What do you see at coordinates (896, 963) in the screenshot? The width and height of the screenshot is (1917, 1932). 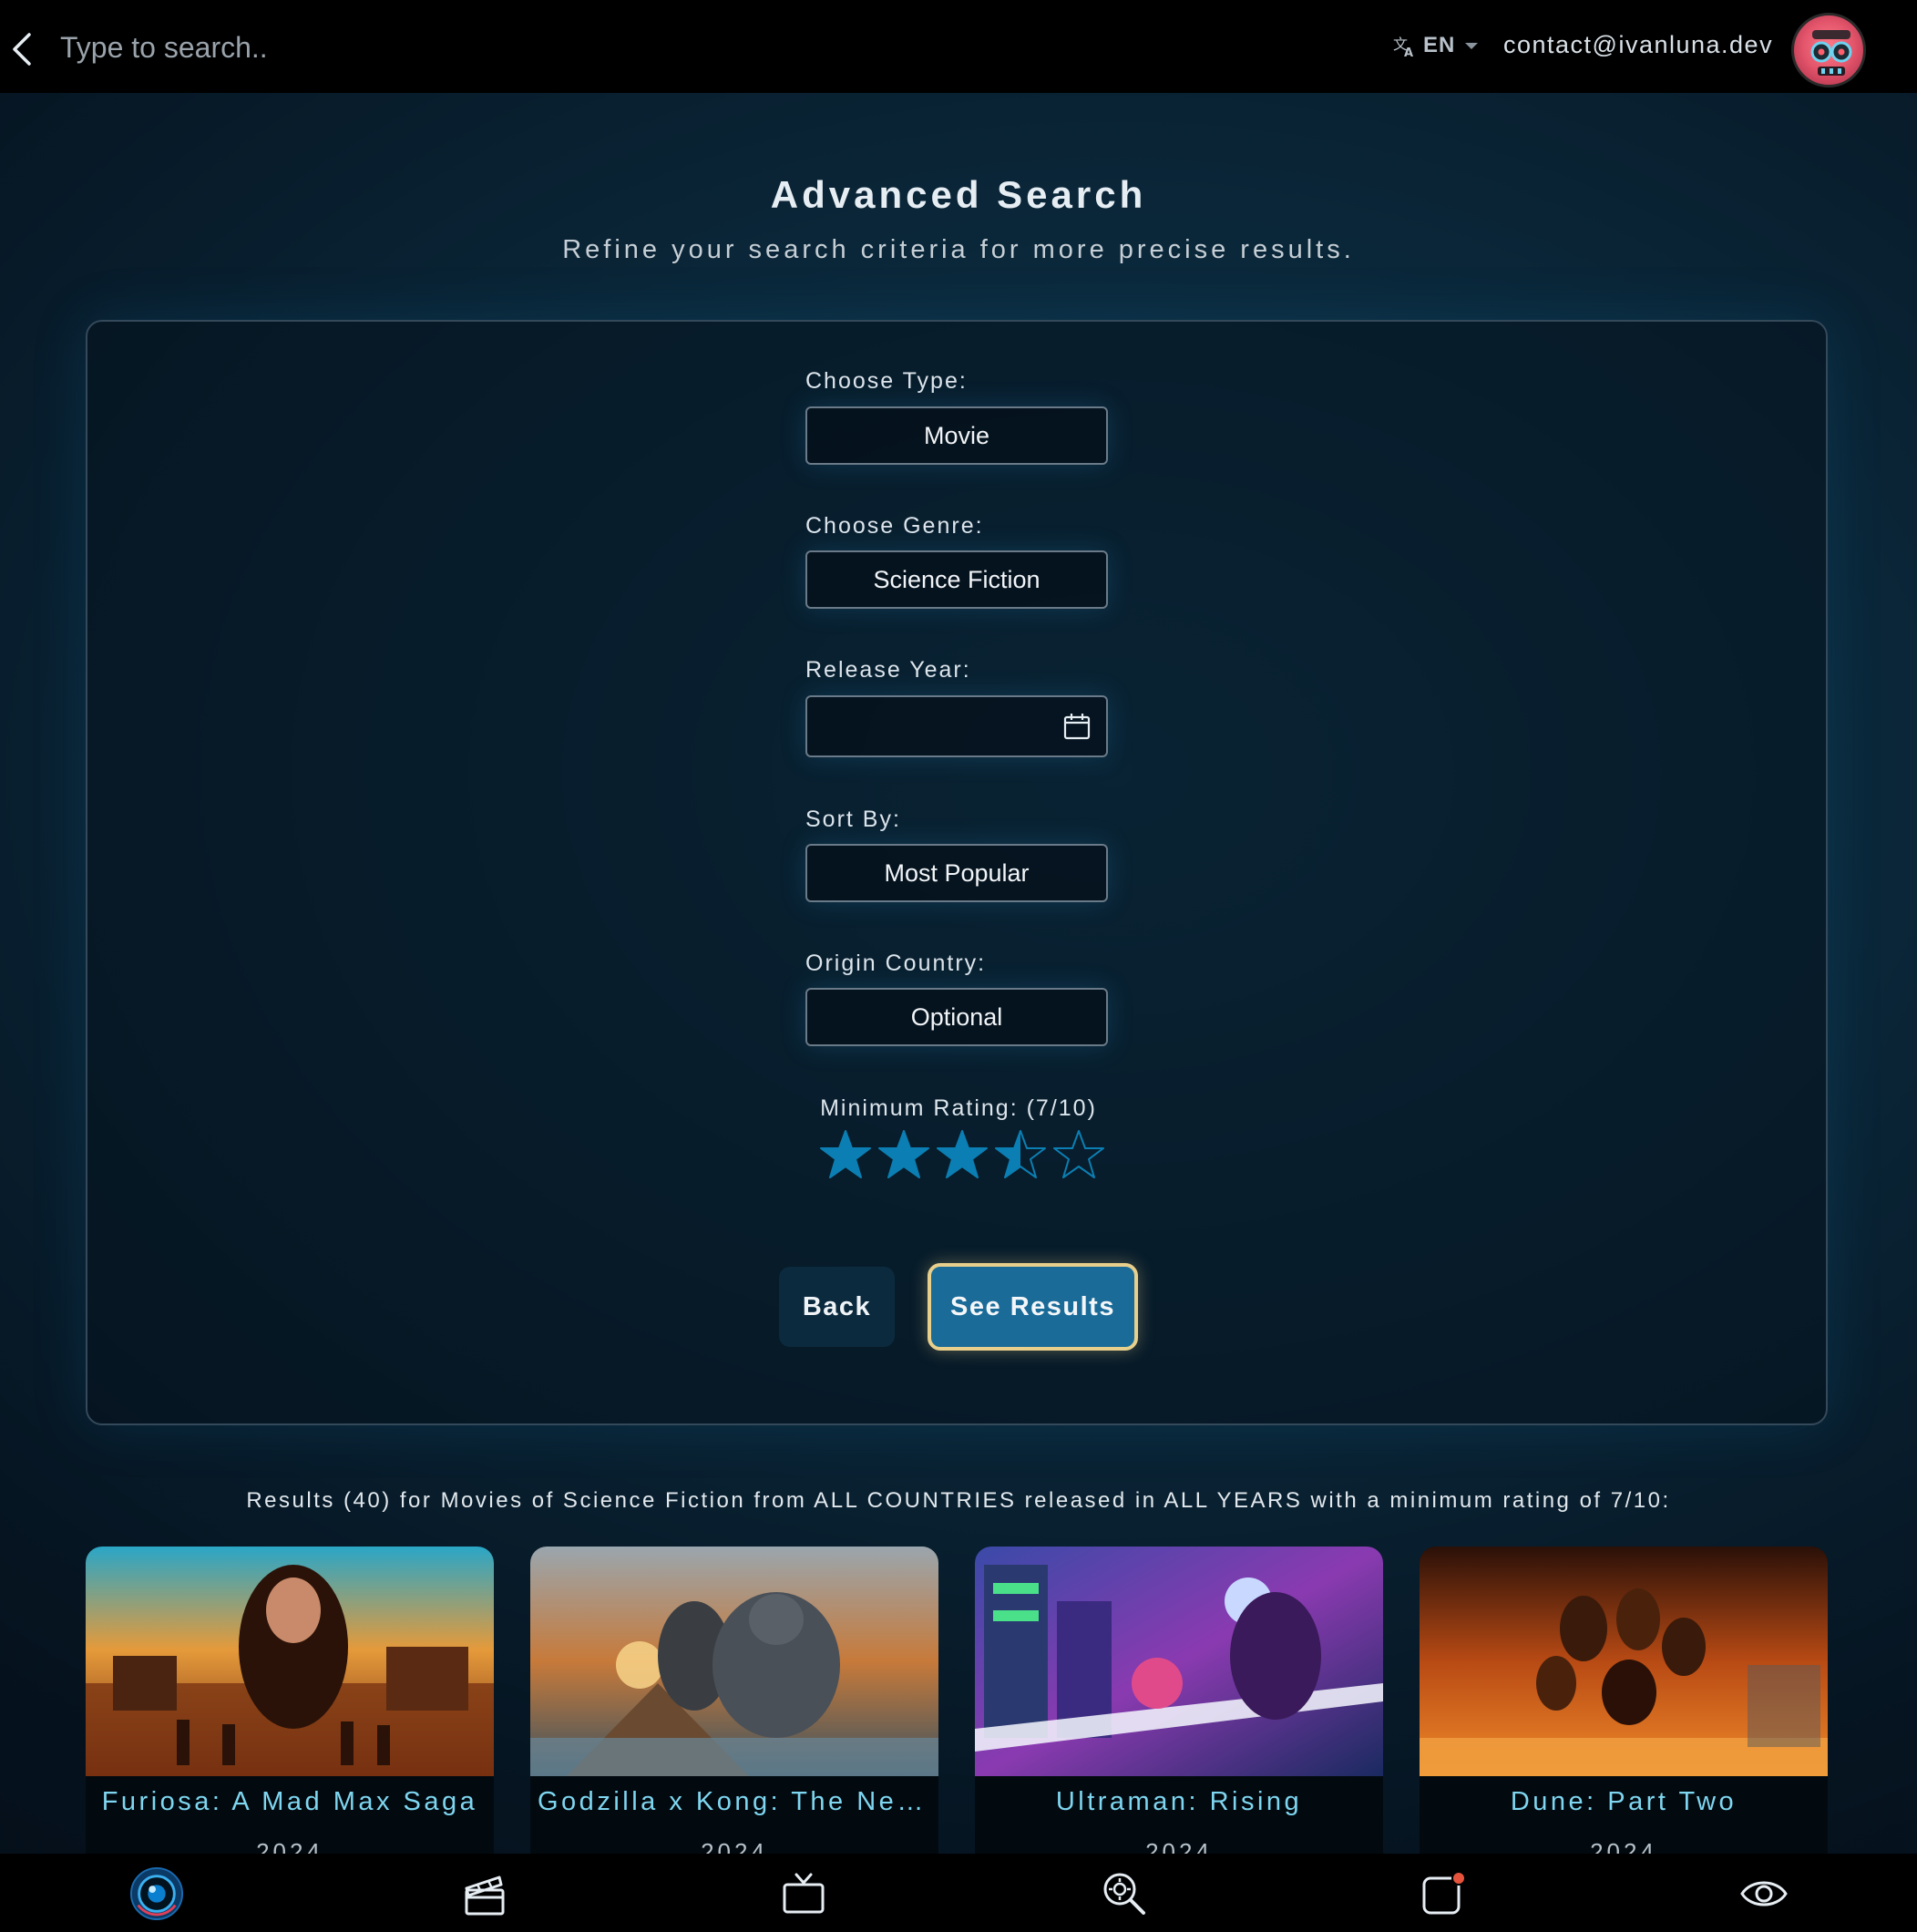 I see `origin-country-label: Origin Country:` at bounding box center [896, 963].